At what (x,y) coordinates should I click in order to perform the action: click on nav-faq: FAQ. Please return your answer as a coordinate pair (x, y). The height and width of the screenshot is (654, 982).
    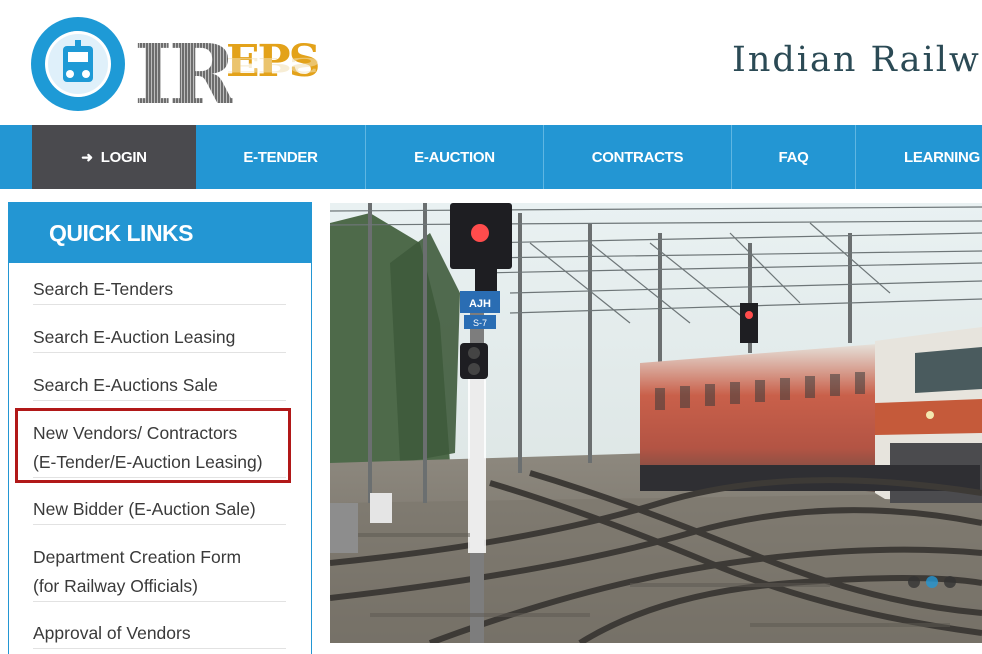
    Looking at the image, I should click on (794, 157).